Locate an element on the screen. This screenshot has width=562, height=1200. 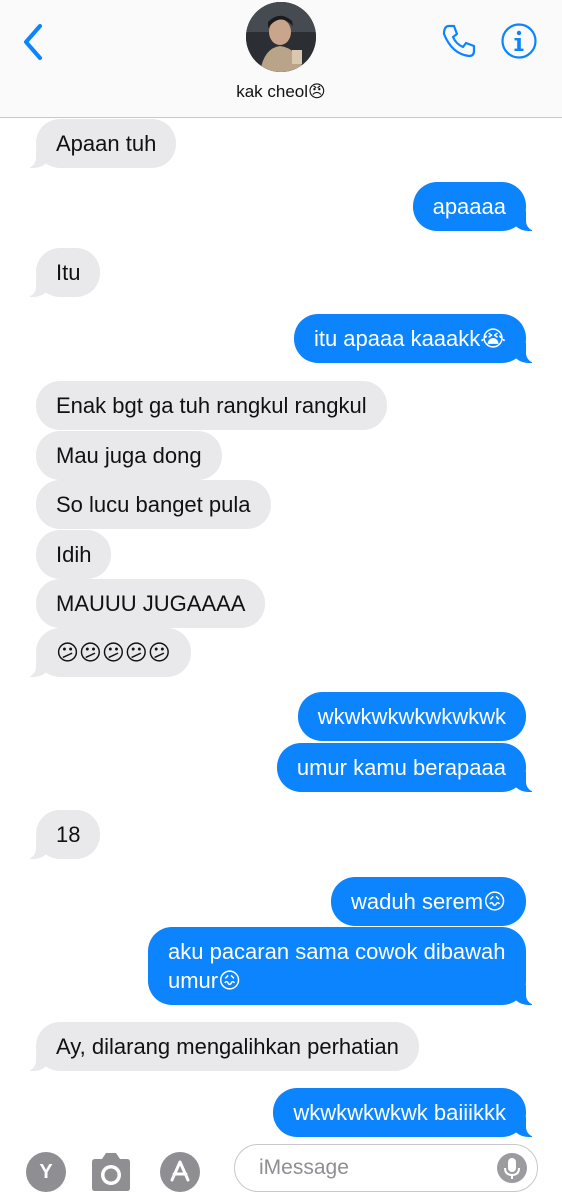
incoming-message: So lucu banget pula is located at coordinates (153, 504).